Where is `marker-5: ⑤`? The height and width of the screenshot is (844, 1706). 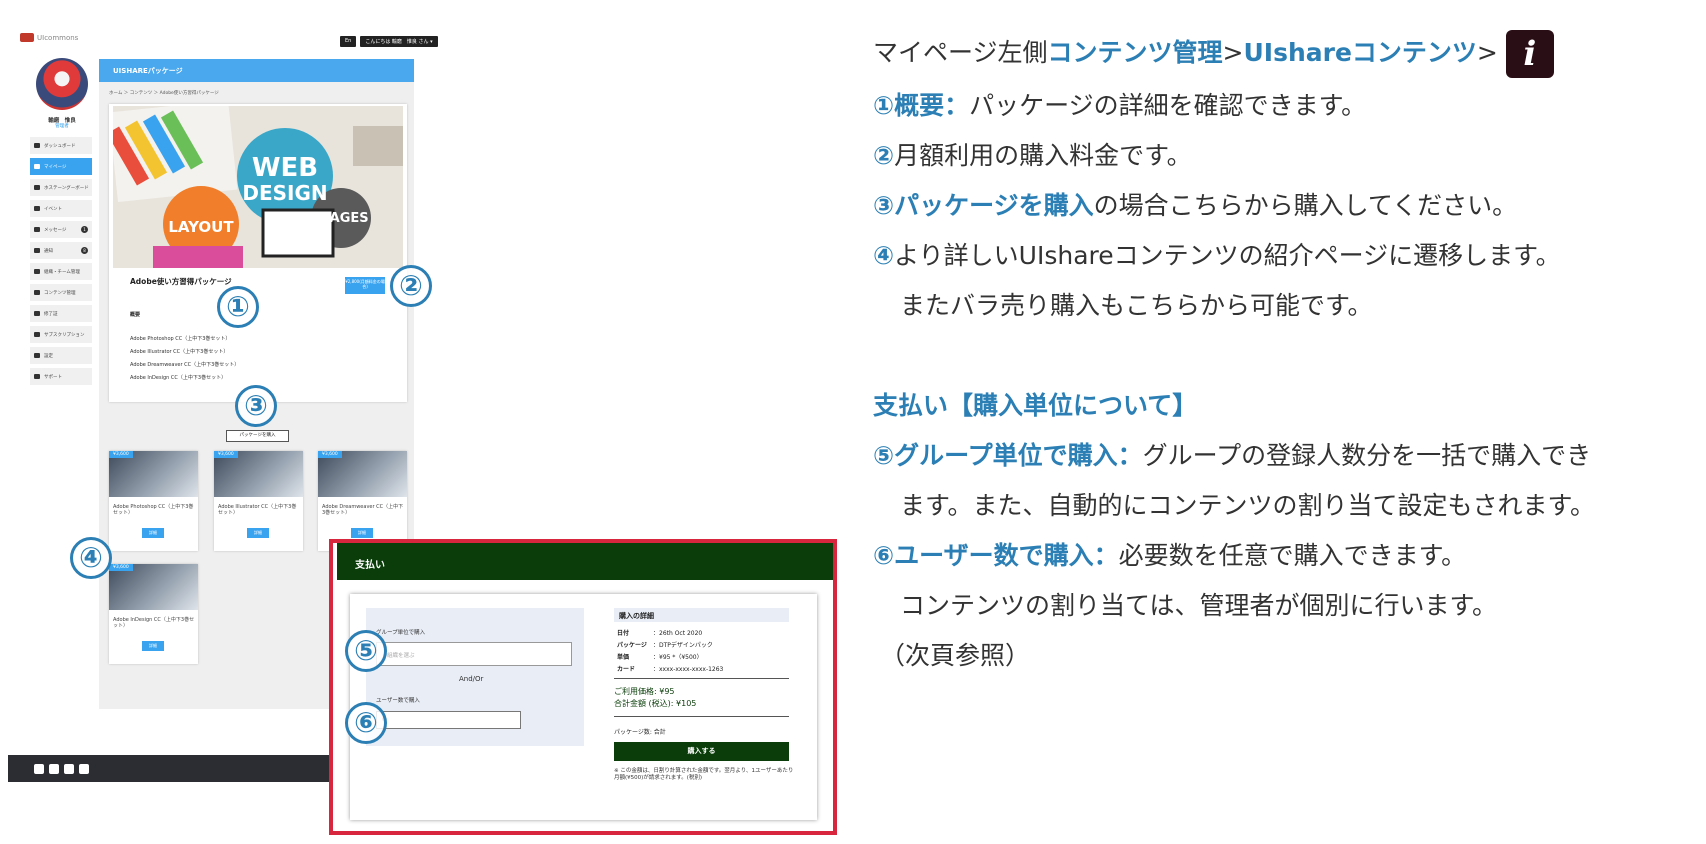 marker-5: ⑤ is located at coordinates (366, 651).